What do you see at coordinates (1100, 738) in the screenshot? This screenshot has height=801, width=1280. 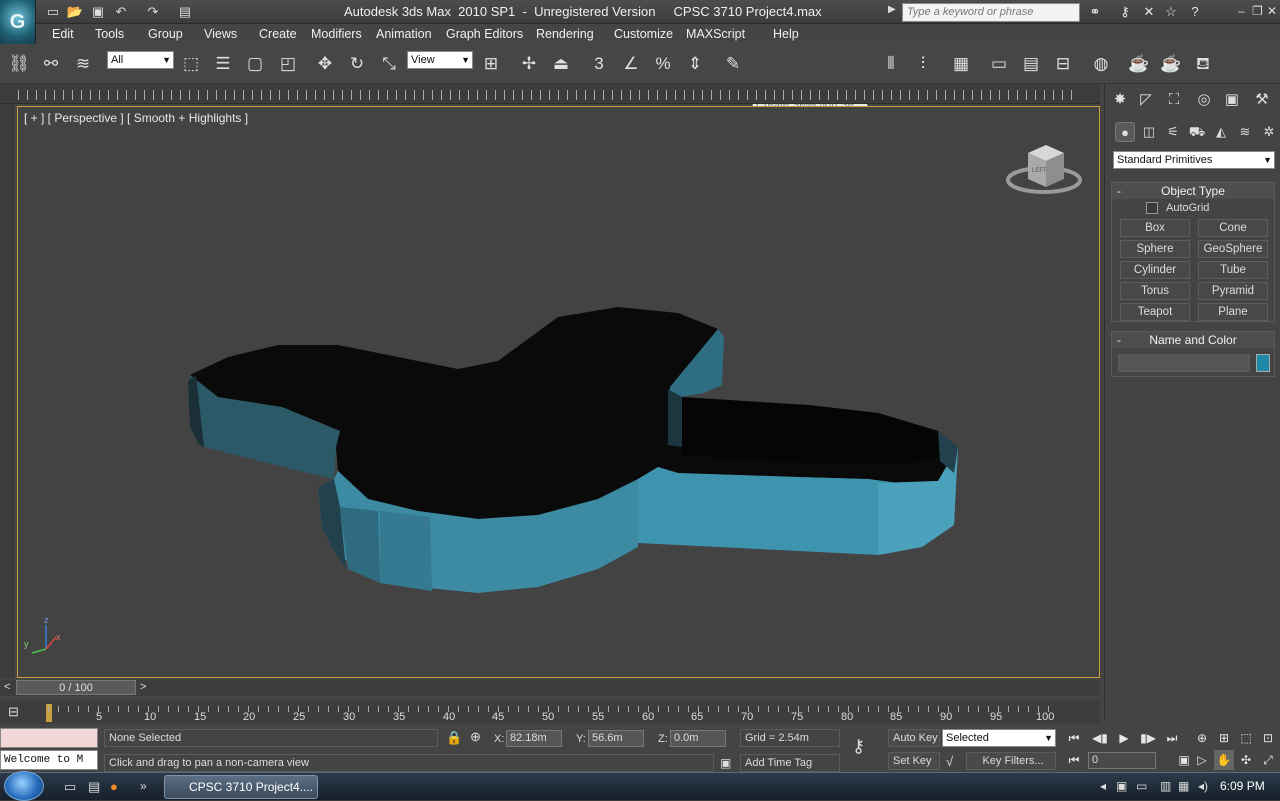 I see `previous-frame-icon: ◀▮` at bounding box center [1100, 738].